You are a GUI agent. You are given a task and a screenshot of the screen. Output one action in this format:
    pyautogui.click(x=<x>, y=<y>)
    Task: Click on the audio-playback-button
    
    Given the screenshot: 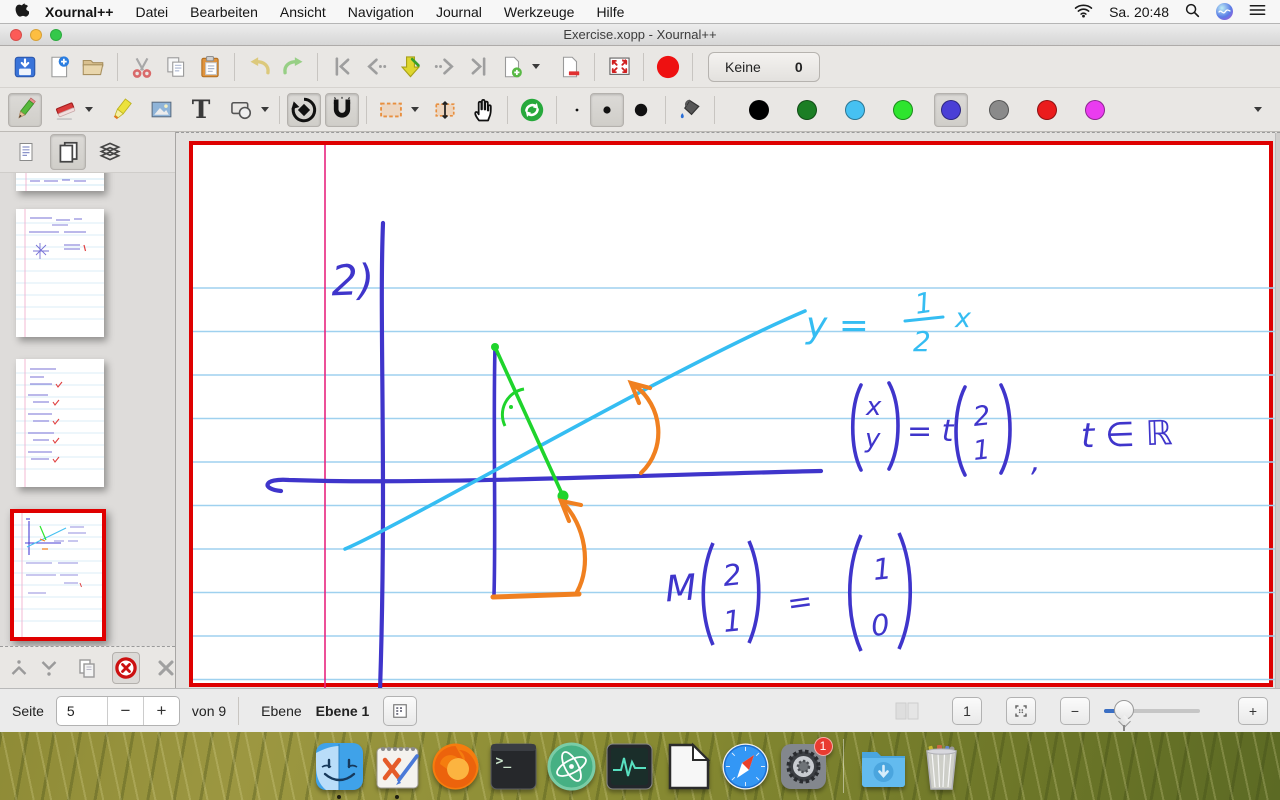 What is the action you would take?
    pyautogui.click(x=532, y=110)
    